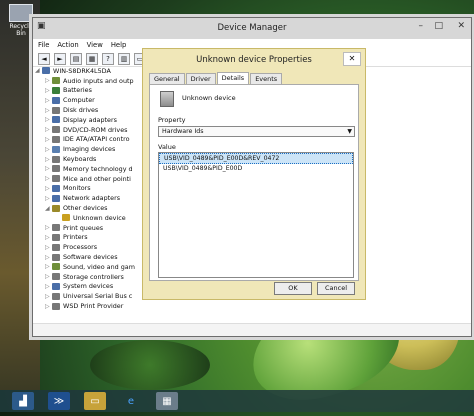 The width and height of the screenshot is (474, 416). I want to click on tree-item-label: Universal Serial Bus c, so click(98, 296).